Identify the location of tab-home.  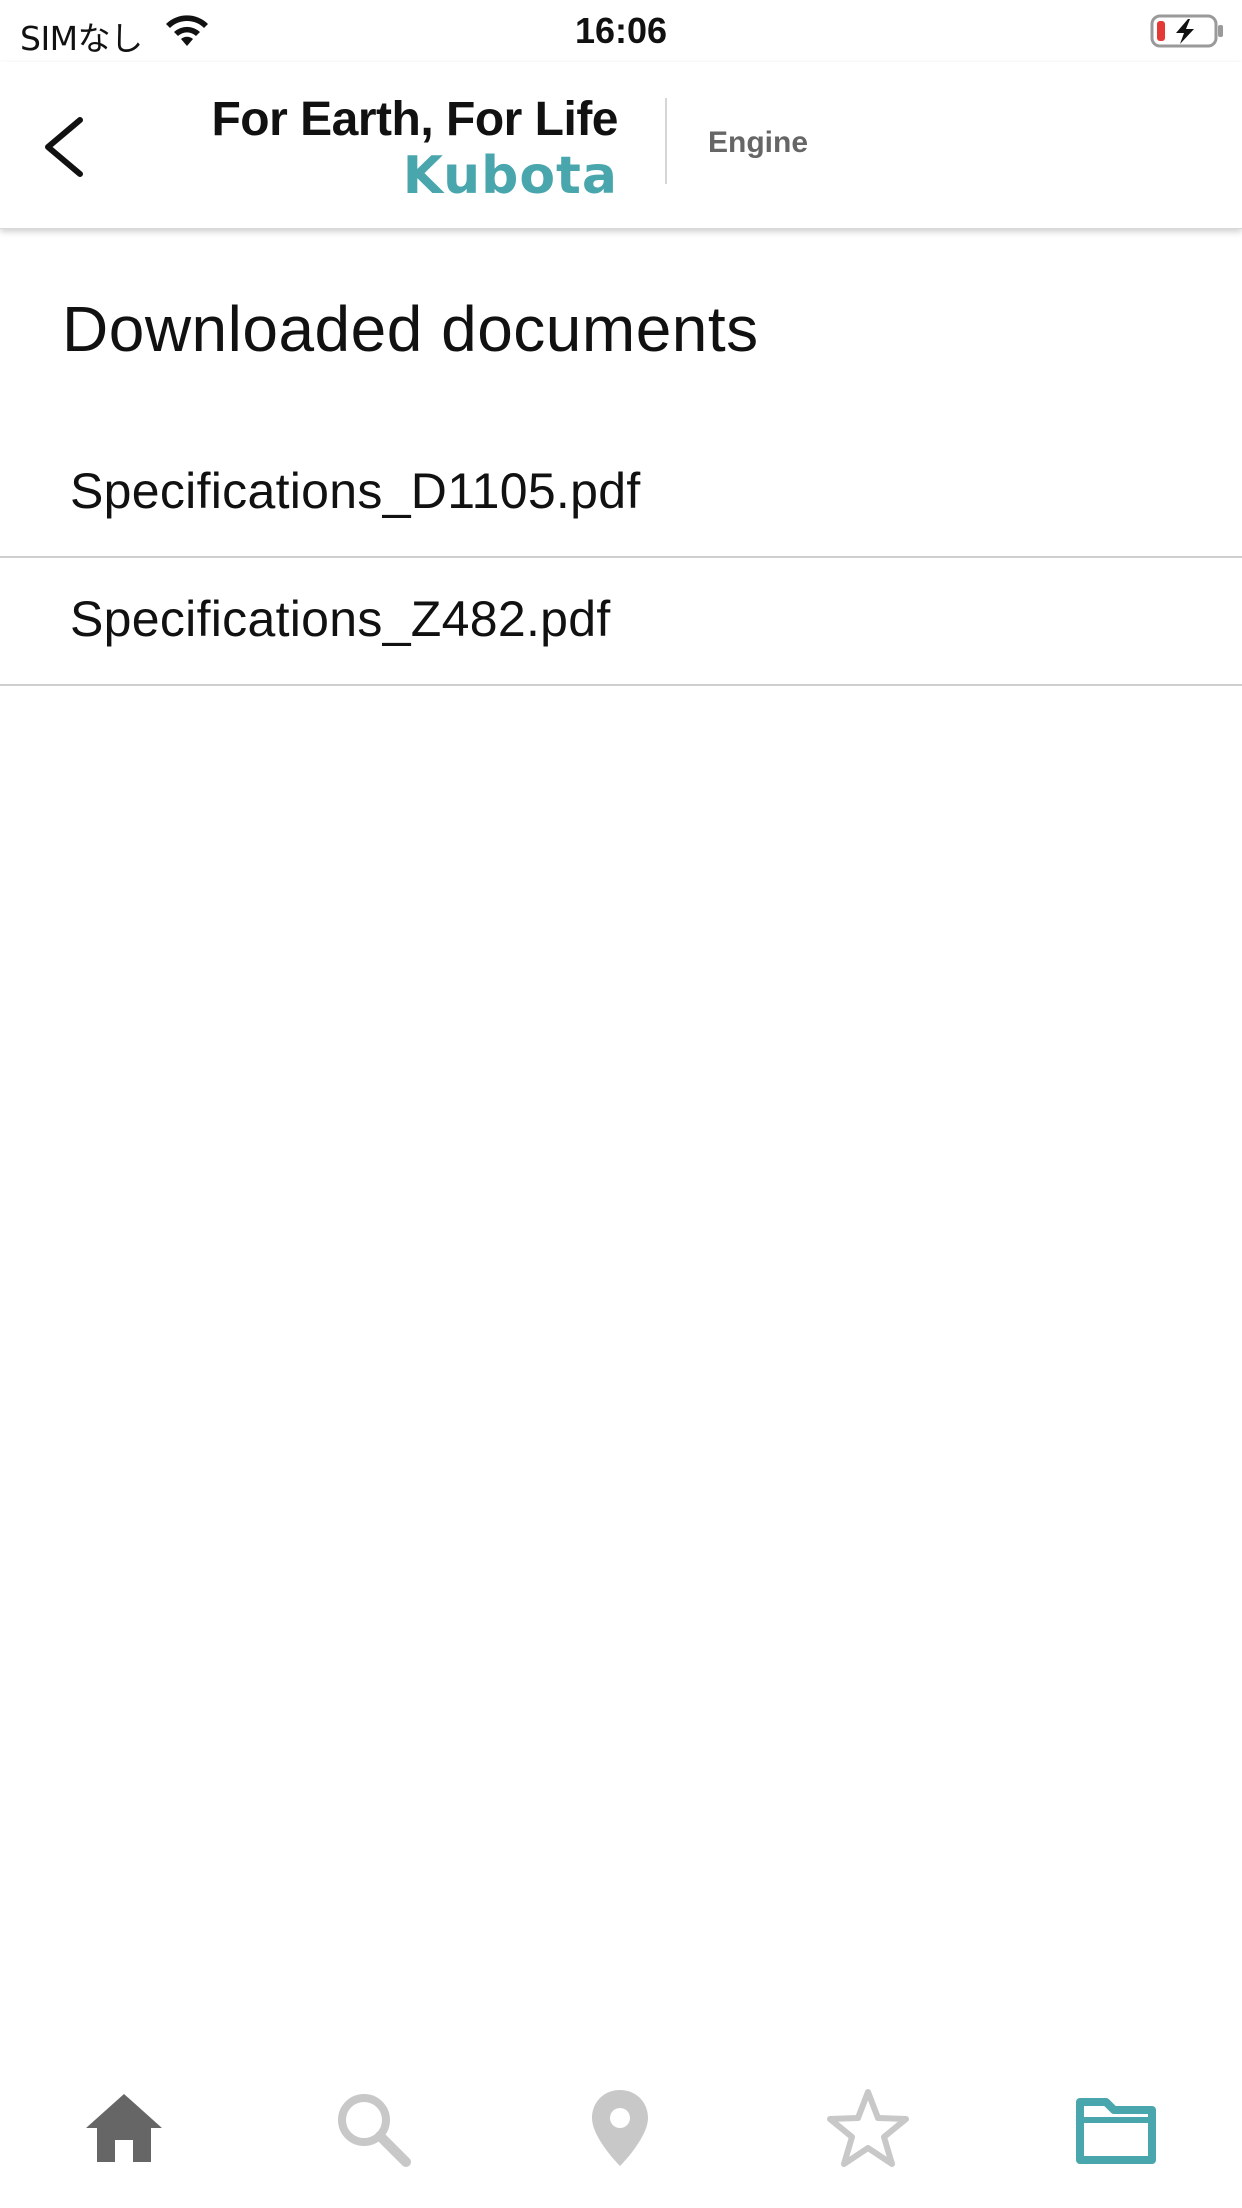
(124, 2128).